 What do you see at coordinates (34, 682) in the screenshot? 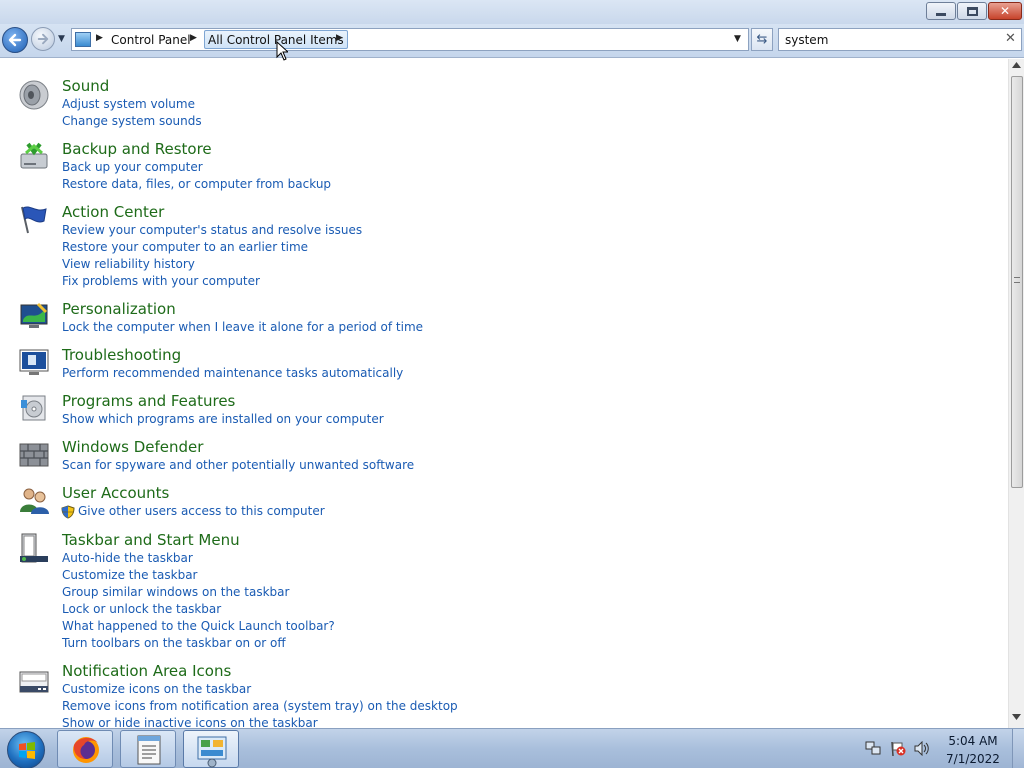
I see `notification-area-icon` at bounding box center [34, 682].